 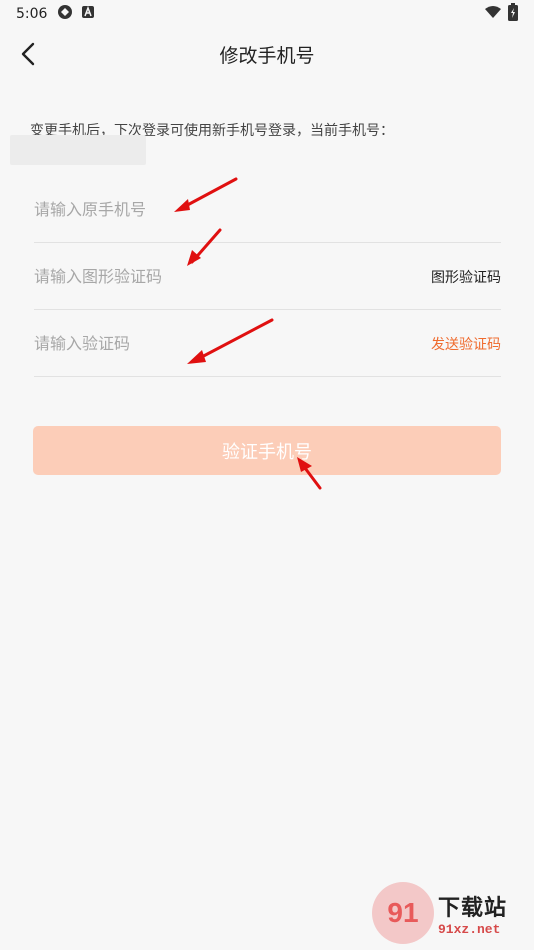 What do you see at coordinates (493, 14) in the screenshot?
I see `wifi-icon` at bounding box center [493, 14].